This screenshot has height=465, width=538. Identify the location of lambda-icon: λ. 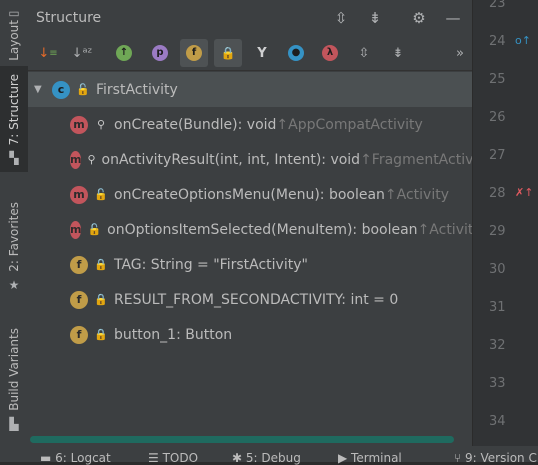
(330, 53).